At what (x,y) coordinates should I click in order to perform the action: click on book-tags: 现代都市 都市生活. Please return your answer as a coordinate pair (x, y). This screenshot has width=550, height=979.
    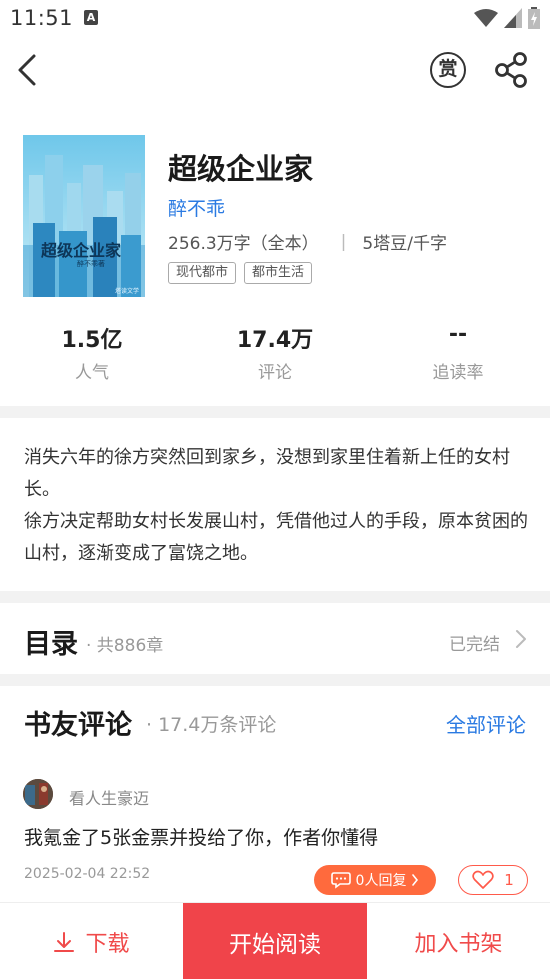
    Looking at the image, I should click on (240, 273).